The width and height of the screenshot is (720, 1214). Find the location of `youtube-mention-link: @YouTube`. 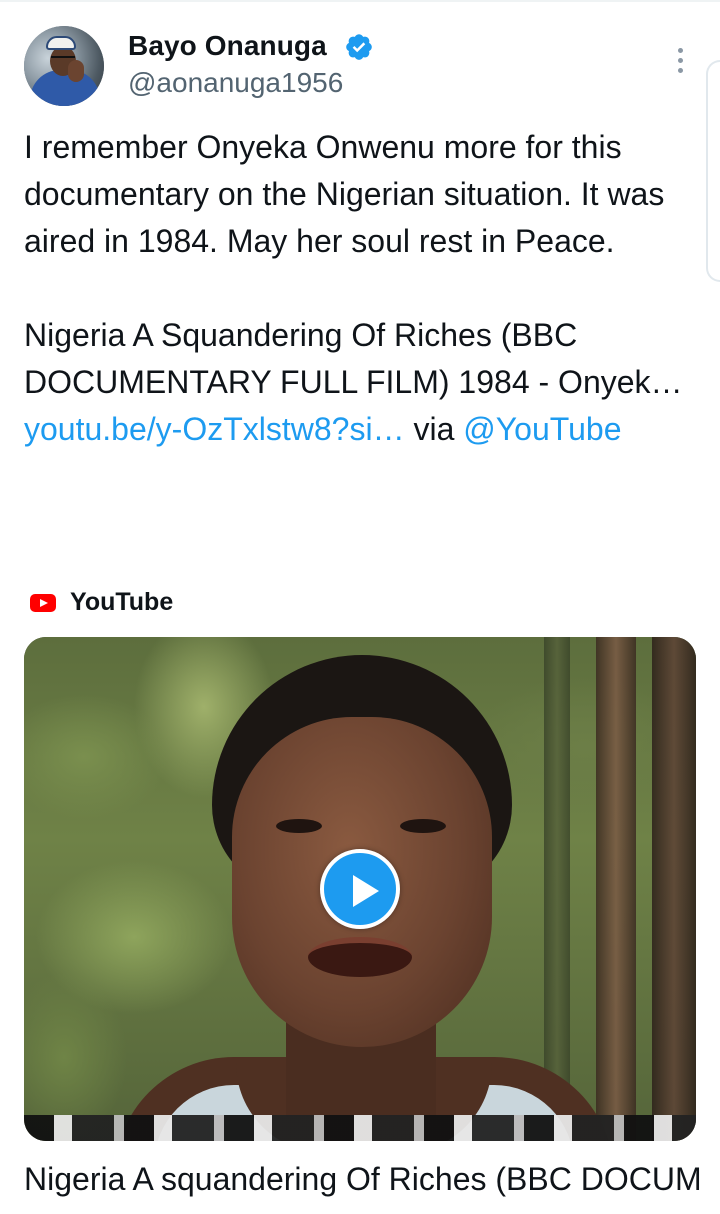

youtube-mention-link: @YouTube is located at coordinates (542, 429).